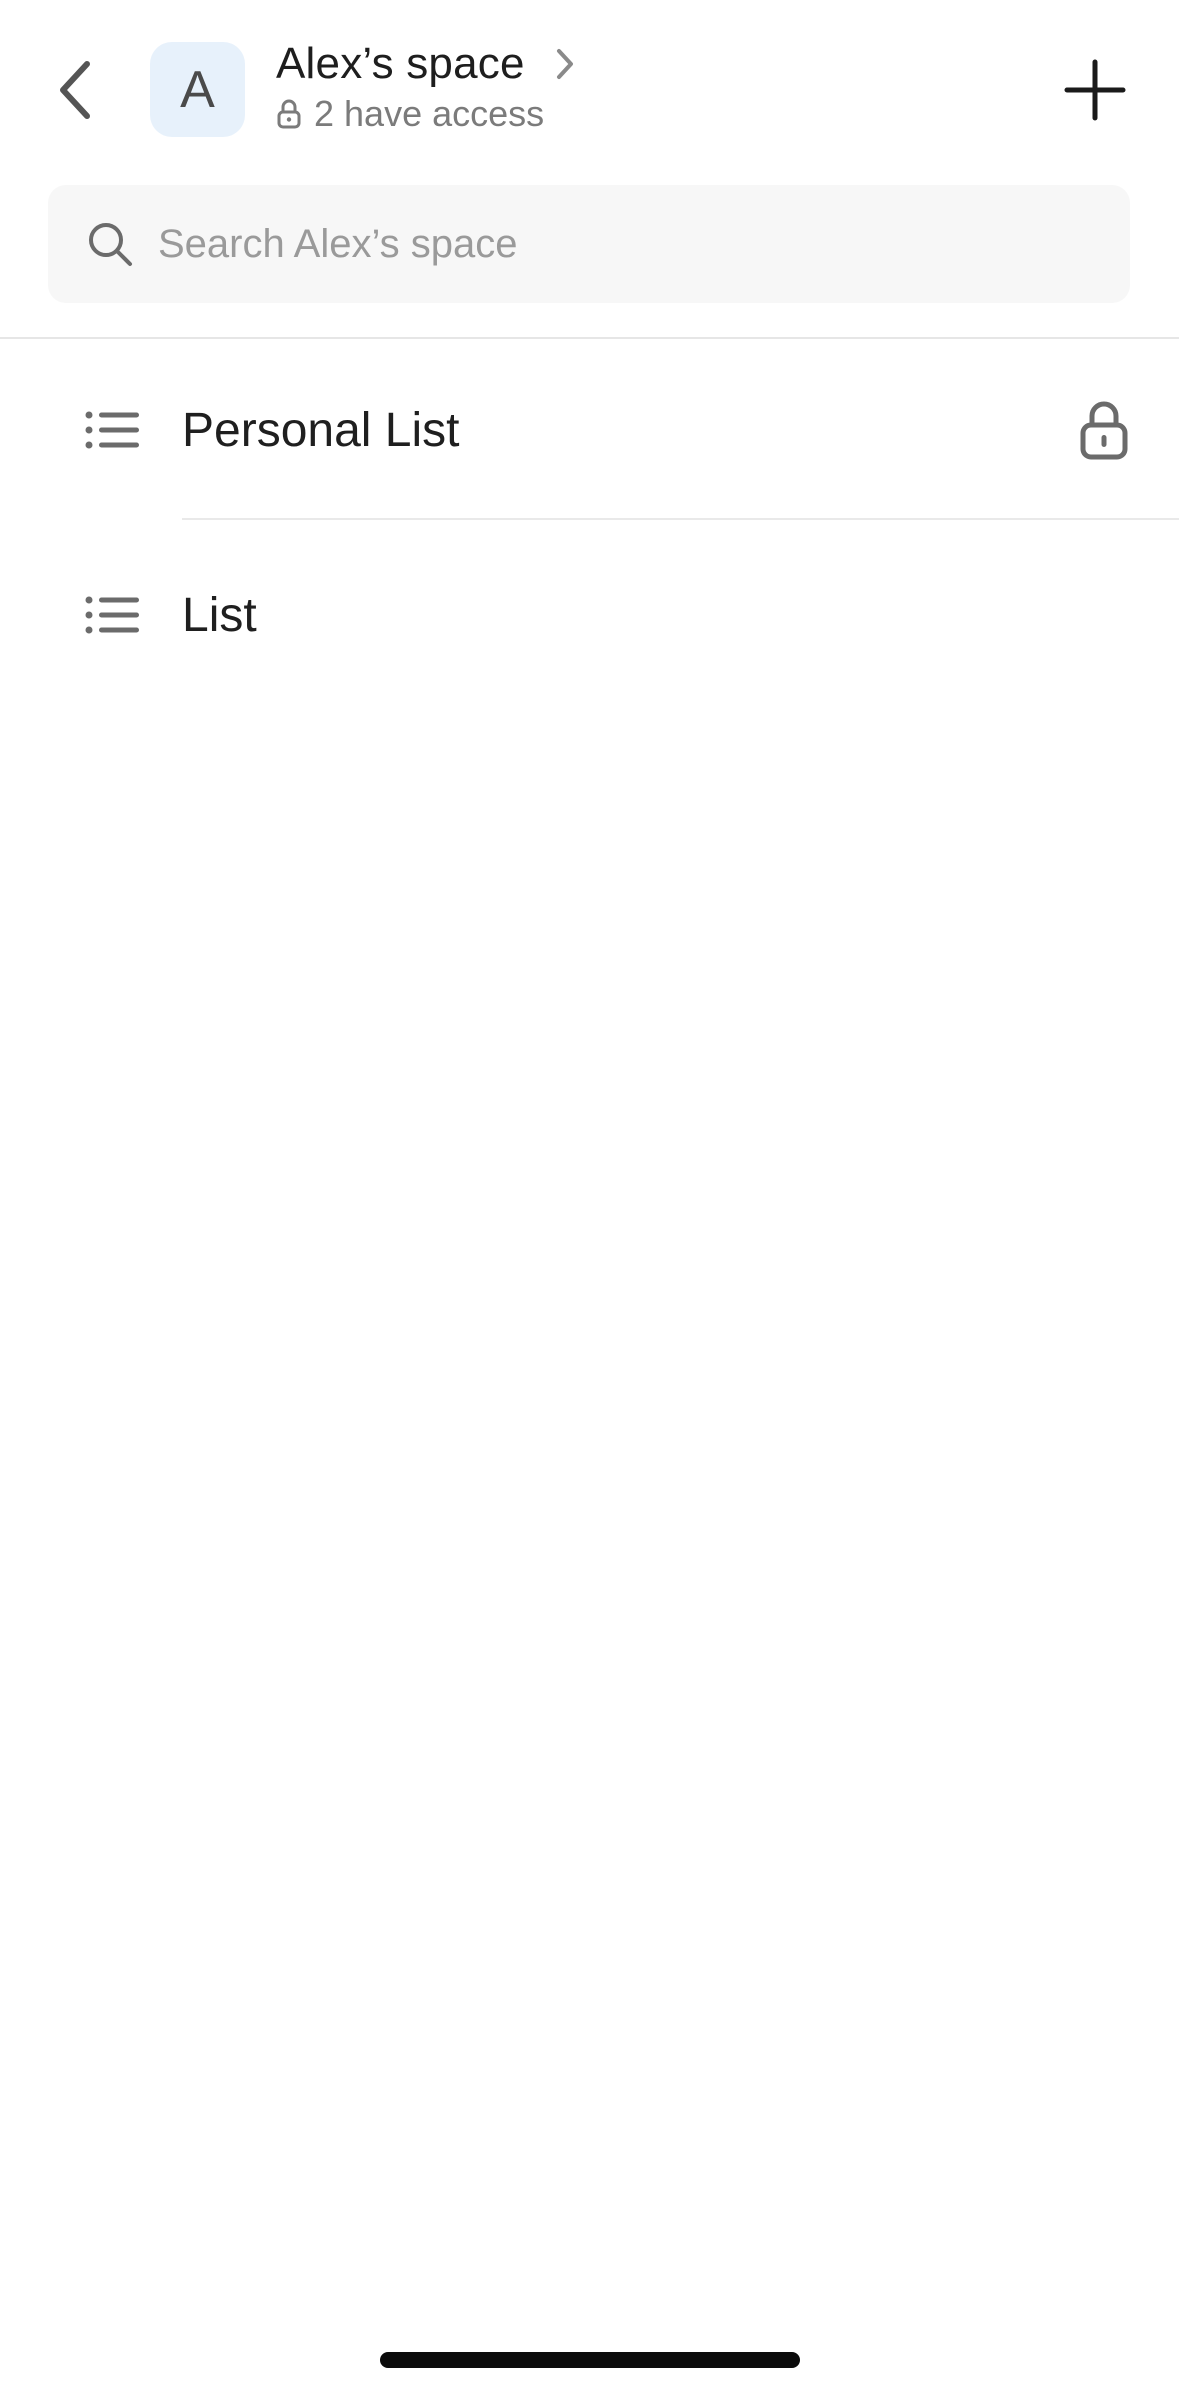 The height and width of the screenshot is (2396, 1179). What do you see at coordinates (589, 338) in the screenshot?
I see `header-divider` at bounding box center [589, 338].